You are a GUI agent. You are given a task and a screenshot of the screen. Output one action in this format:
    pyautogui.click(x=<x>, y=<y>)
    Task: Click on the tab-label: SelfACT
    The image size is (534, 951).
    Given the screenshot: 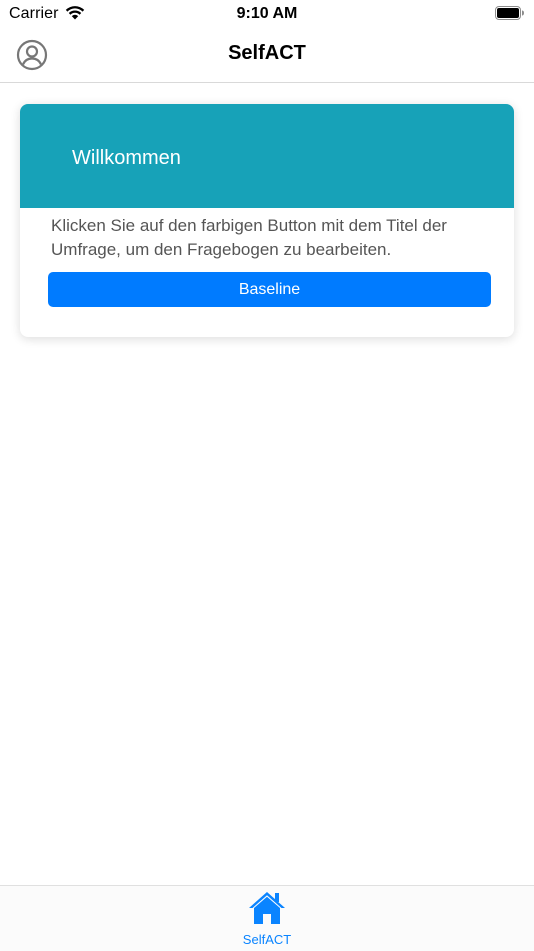 What is the action you would take?
    pyautogui.click(x=267, y=939)
    